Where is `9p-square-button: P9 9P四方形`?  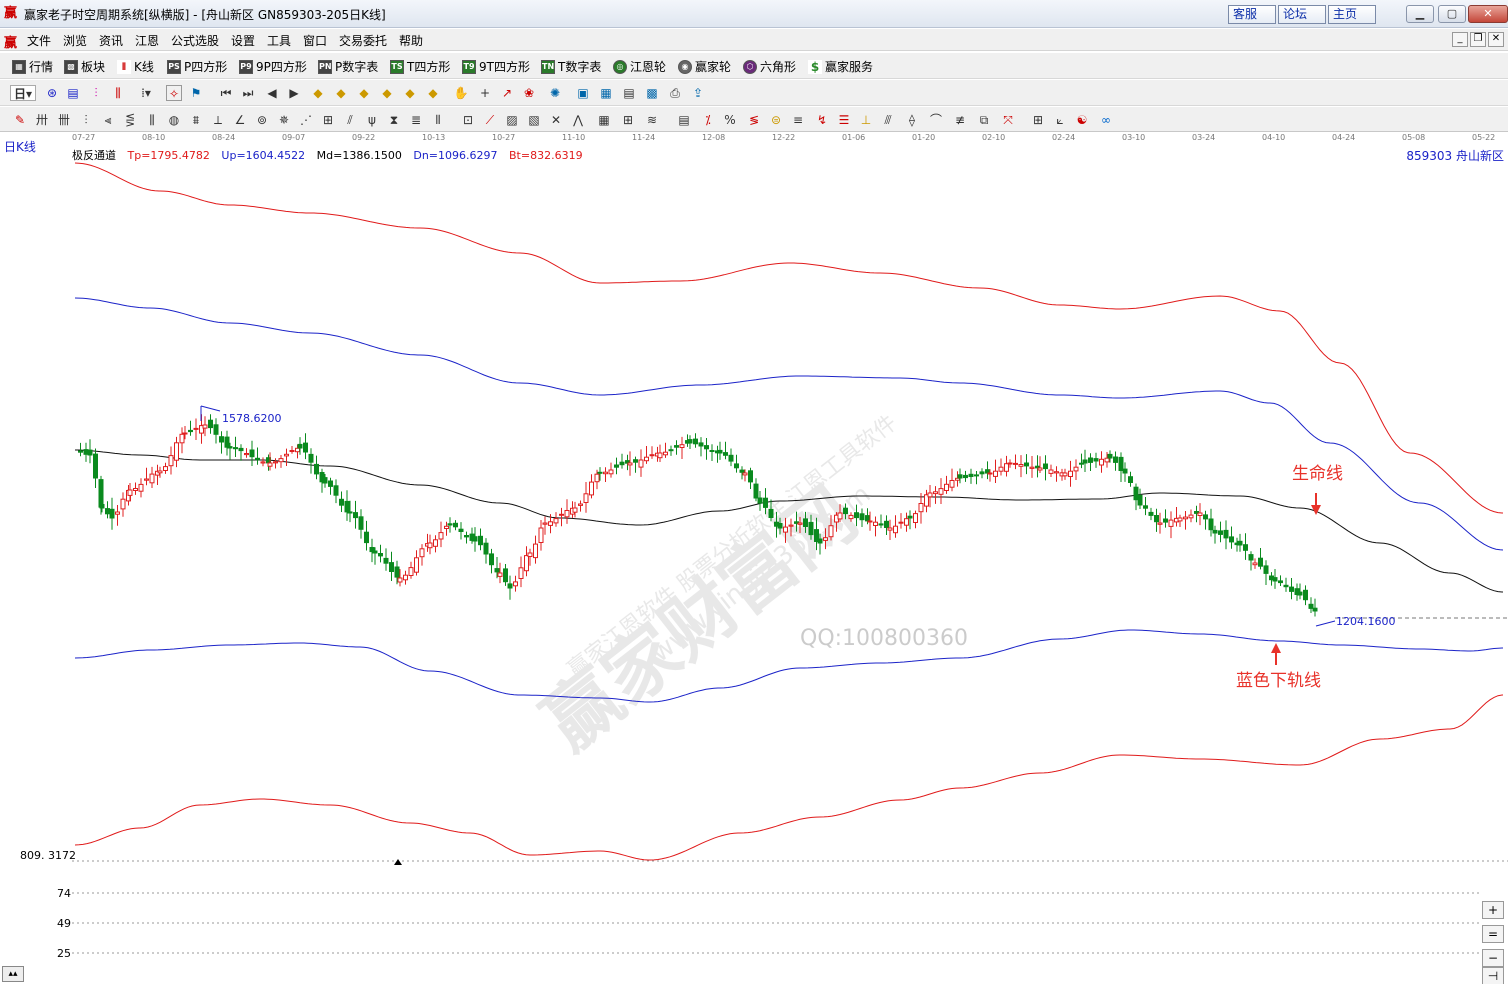
9p-square-button: P9 9P四方形 is located at coordinates (273, 66).